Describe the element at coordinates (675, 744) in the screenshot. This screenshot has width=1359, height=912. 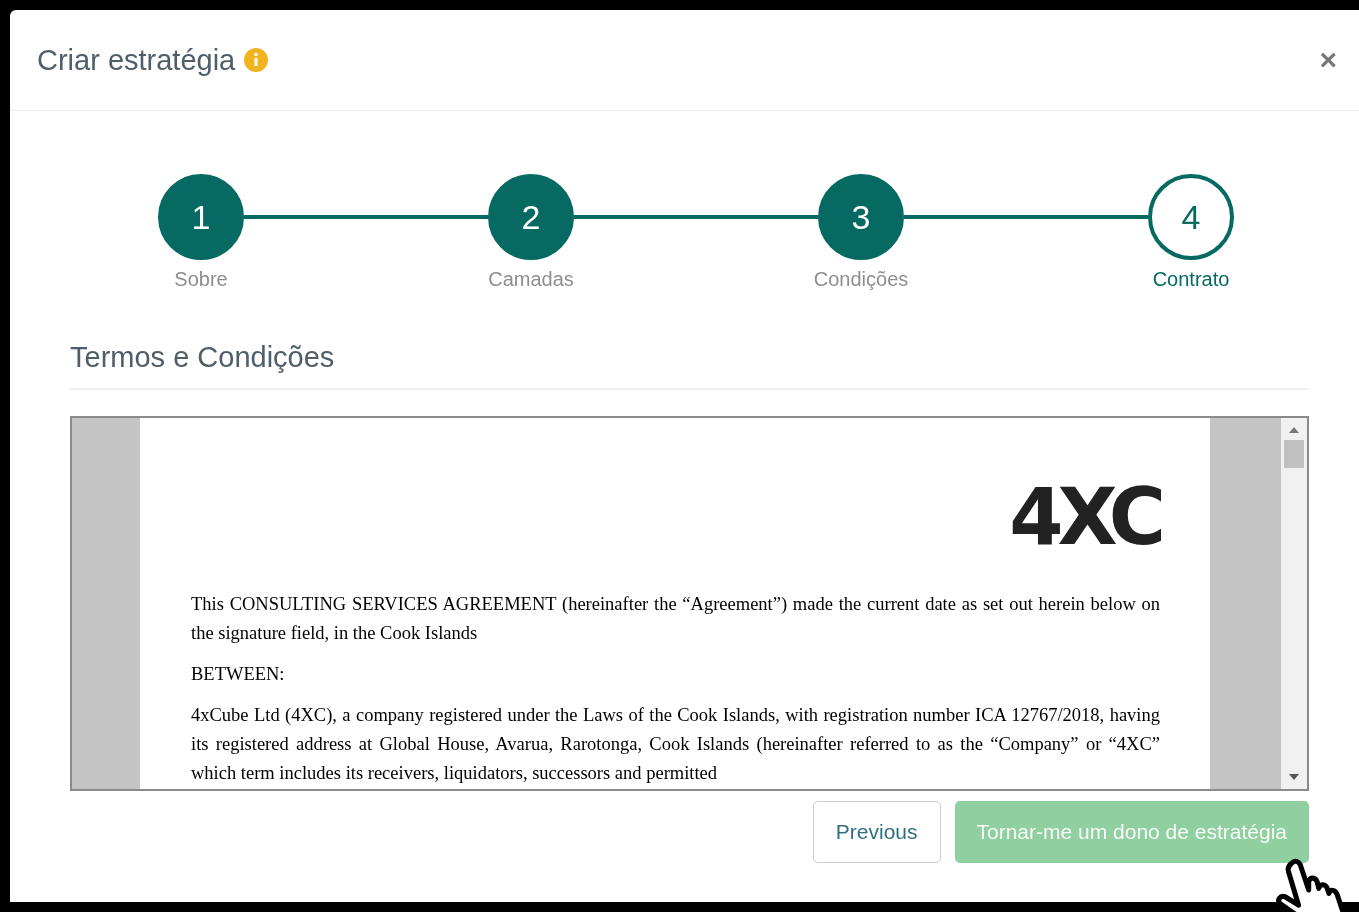
I see `agreement-paragraph: 4xCube Ltd (4XC), a company registered under the Laws of the Cook Islands, with registration number ICA 12767/2018, having its registered address at Global House, Avarua, Rarotonga, Cook Islands (hereinafter referred to as the “Company” or “4XC” which term includes its receivers, liquidators, successors and permitted` at that location.